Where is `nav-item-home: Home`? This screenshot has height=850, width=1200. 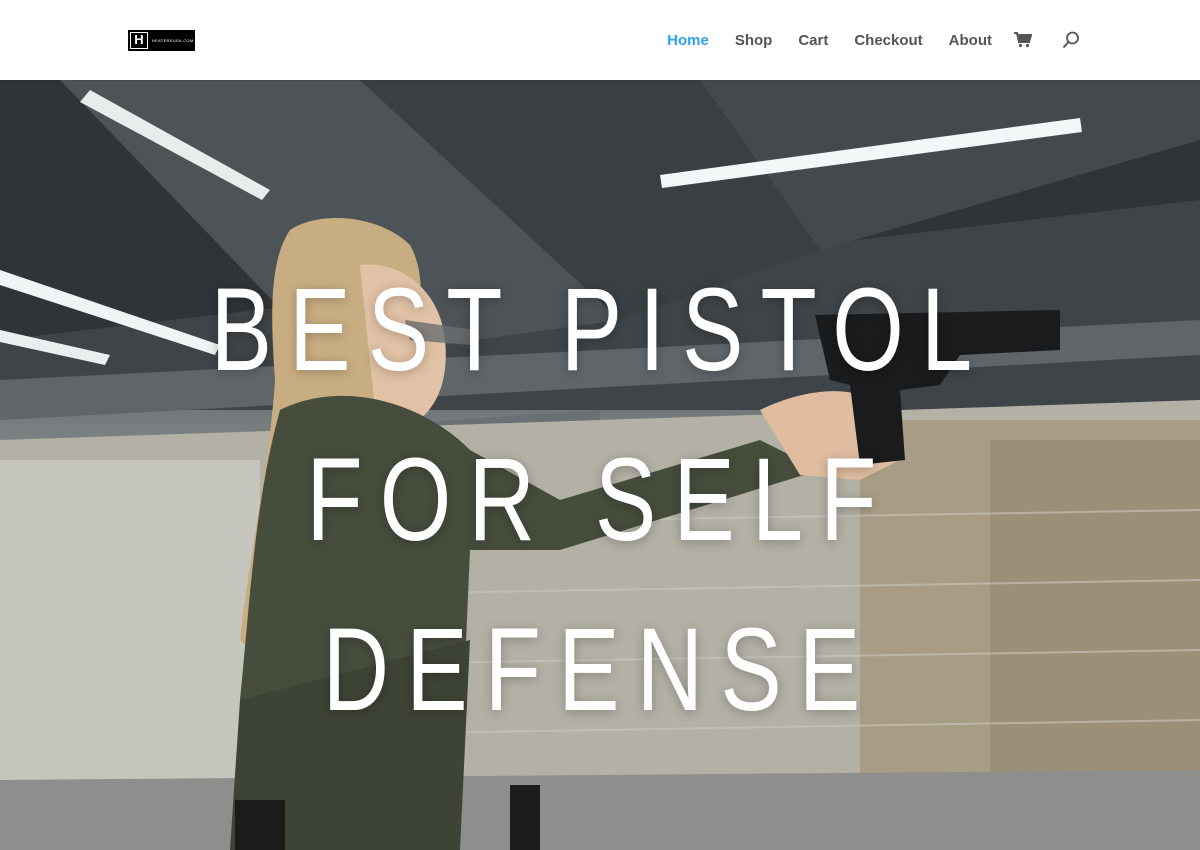 nav-item-home: Home is located at coordinates (688, 40).